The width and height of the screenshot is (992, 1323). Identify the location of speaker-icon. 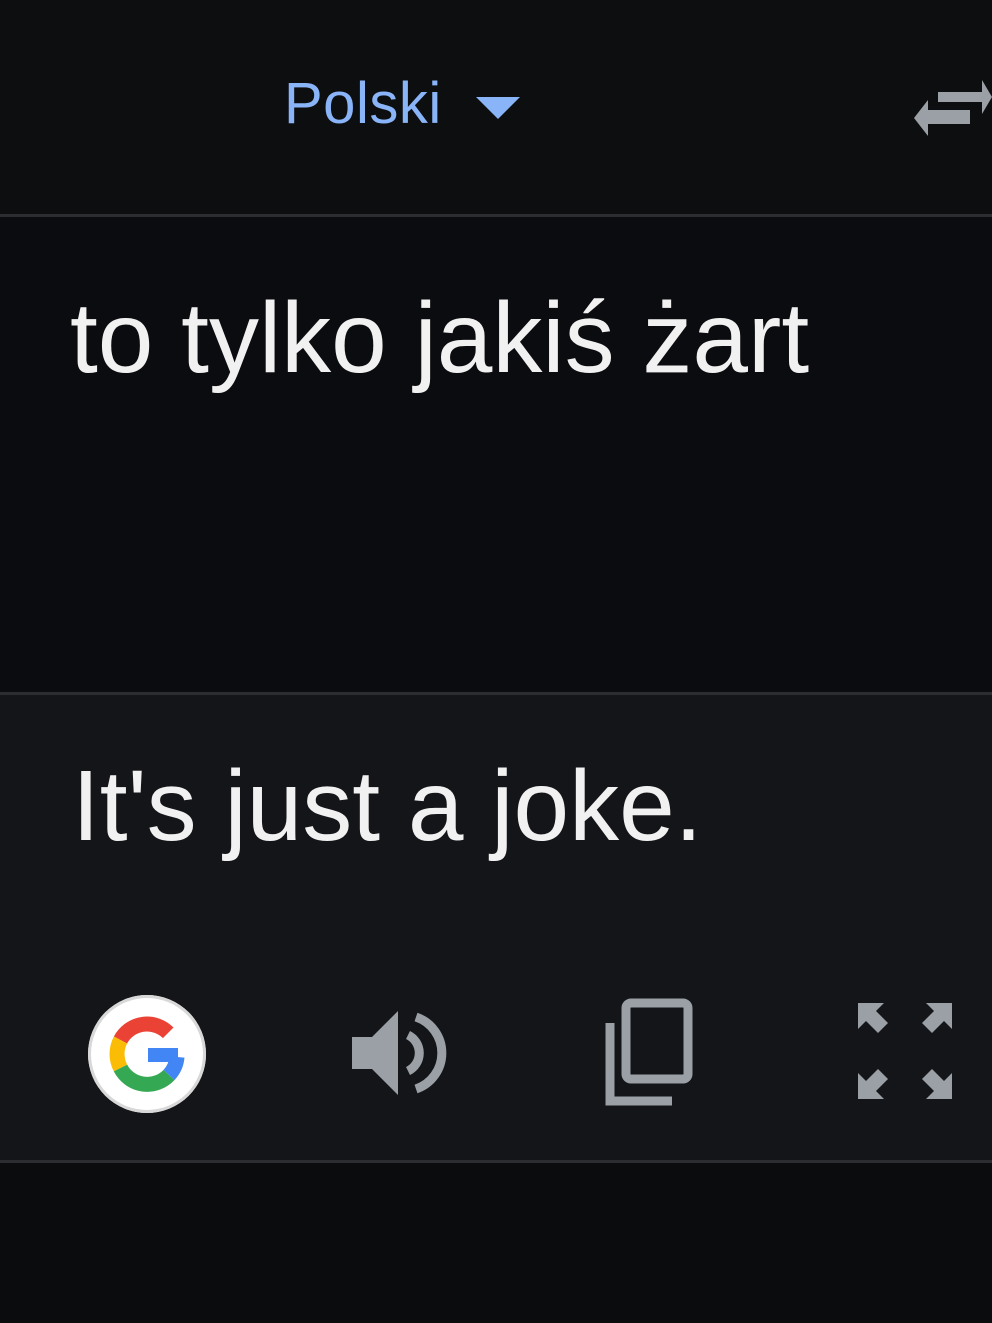
(399, 1053).